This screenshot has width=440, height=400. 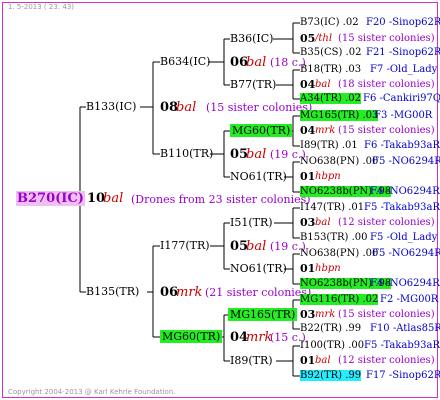 What do you see at coordinates (261, 130) in the screenshot?
I see `l3-id-2: MG60(TR)` at bounding box center [261, 130].